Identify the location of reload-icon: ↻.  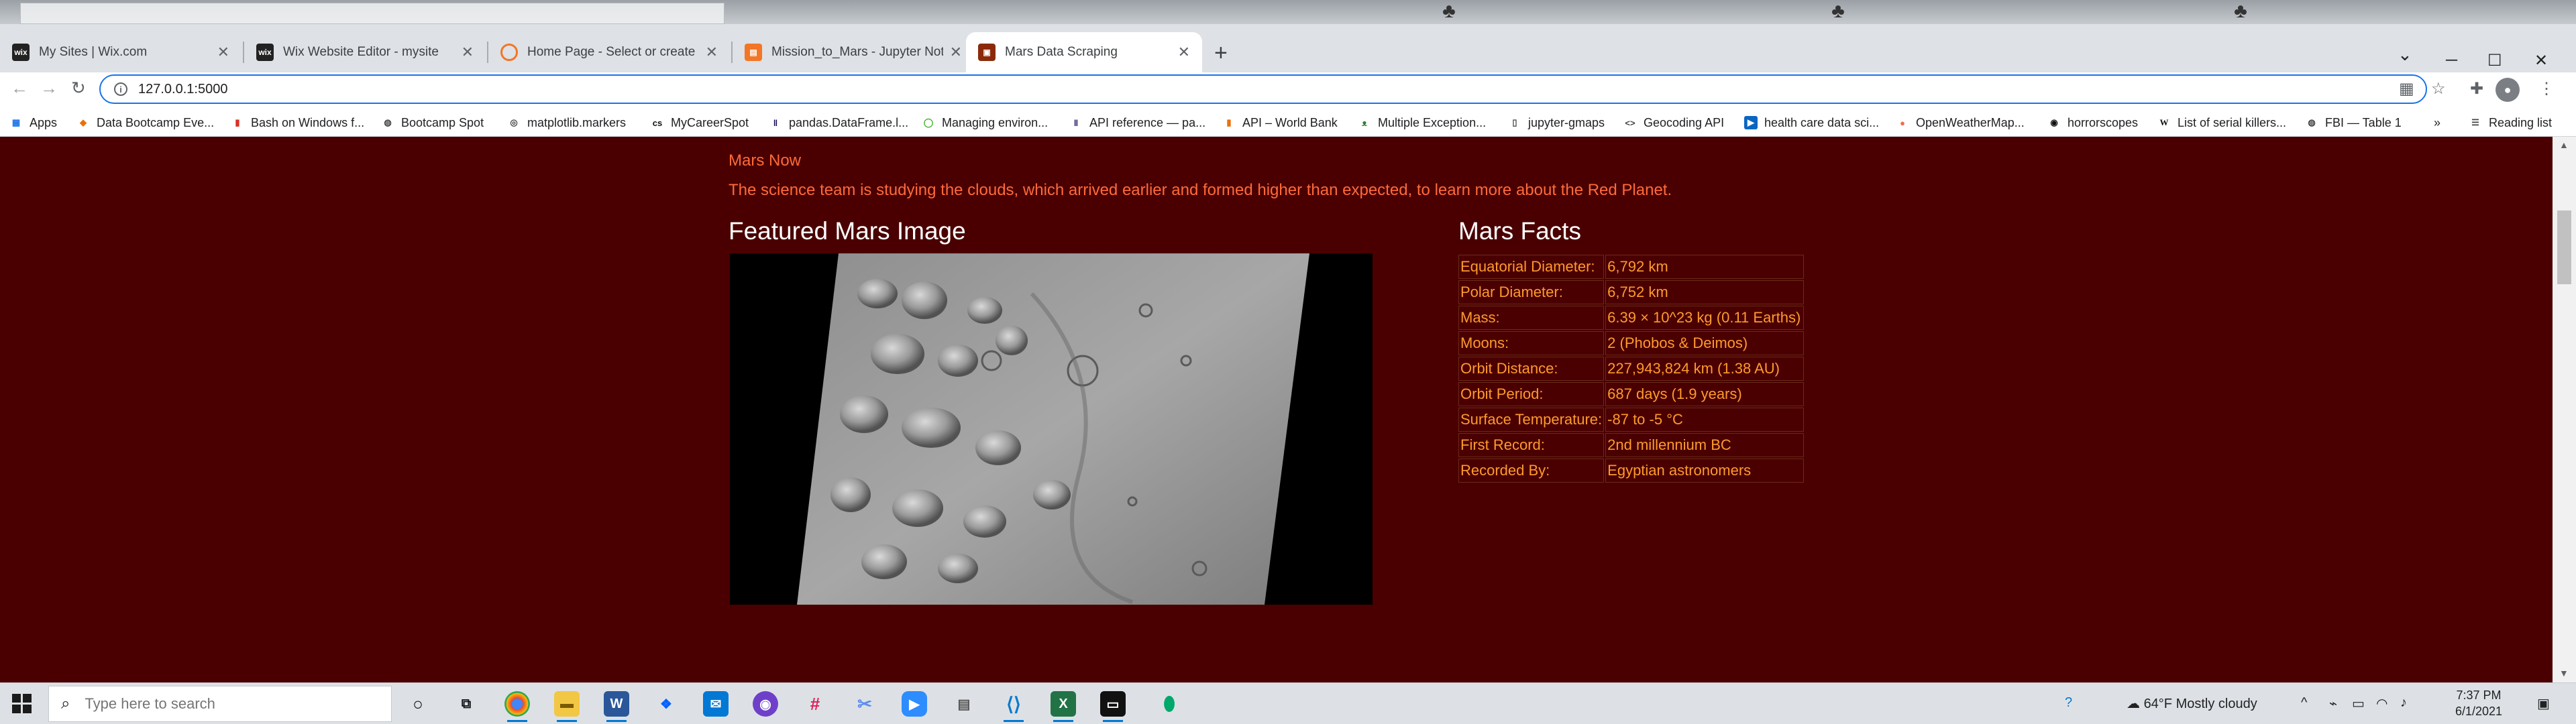
(78, 89).